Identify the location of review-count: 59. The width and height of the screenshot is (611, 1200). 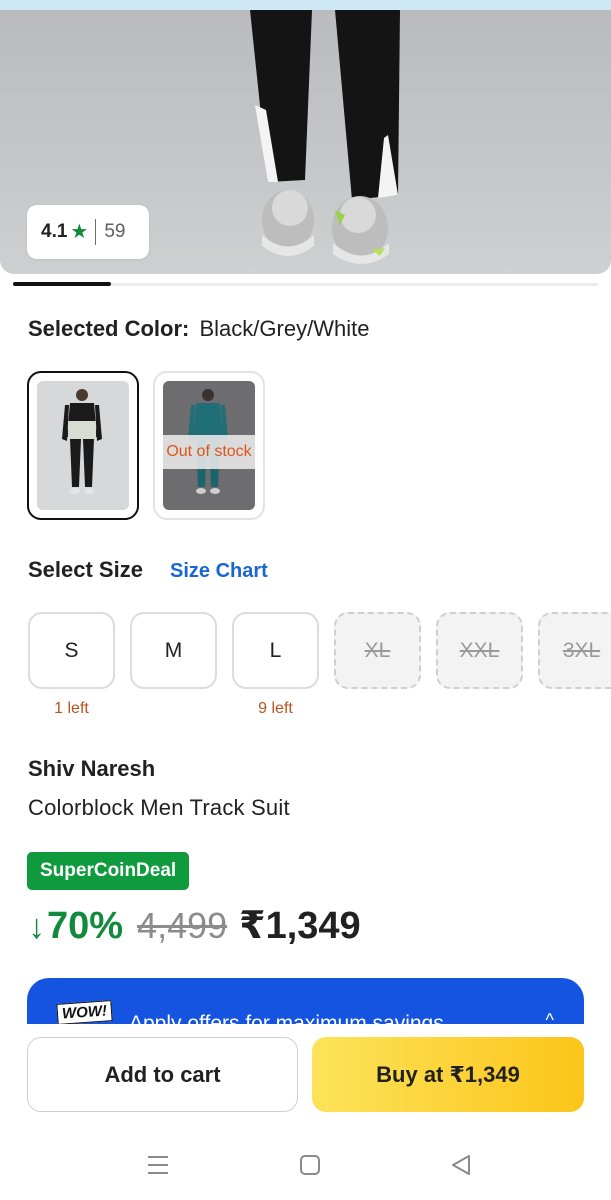
(115, 231).